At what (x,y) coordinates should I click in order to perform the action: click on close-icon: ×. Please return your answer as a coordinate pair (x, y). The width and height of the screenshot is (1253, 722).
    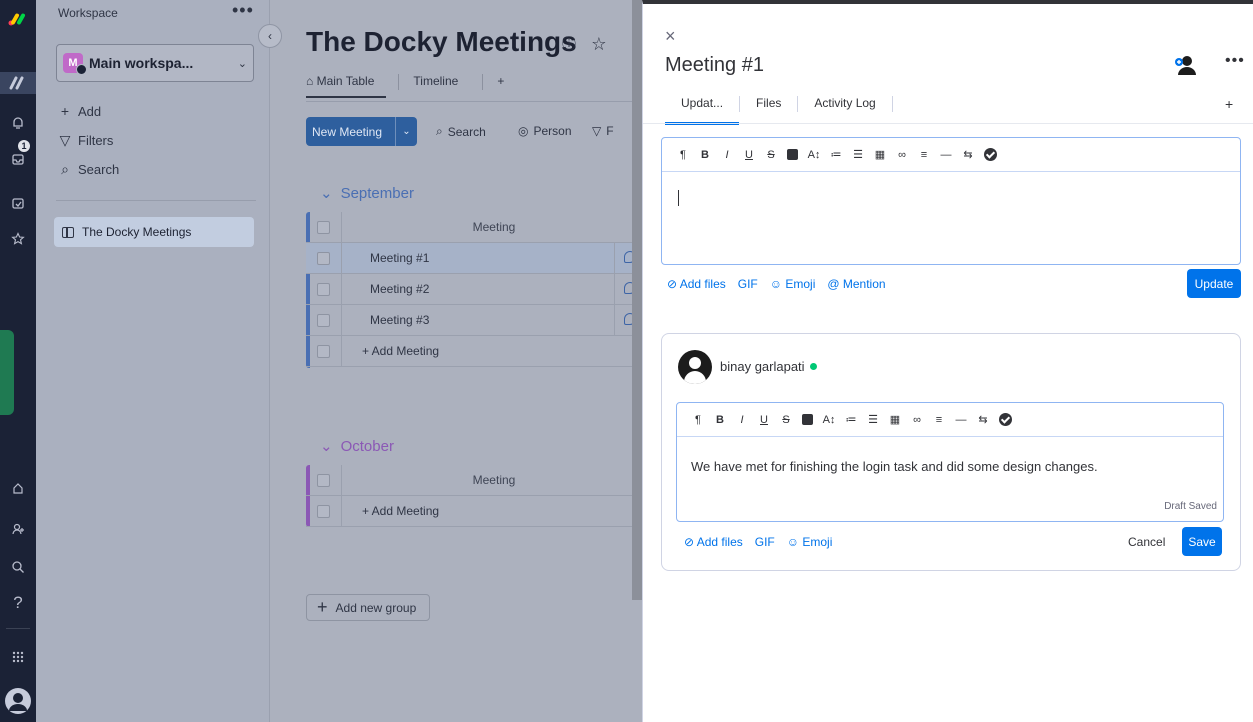
    Looking at the image, I should click on (670, 36).